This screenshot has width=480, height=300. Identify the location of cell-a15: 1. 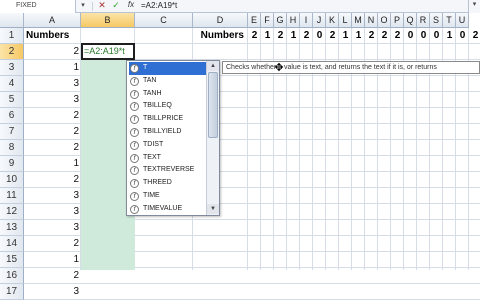
(52, 260).